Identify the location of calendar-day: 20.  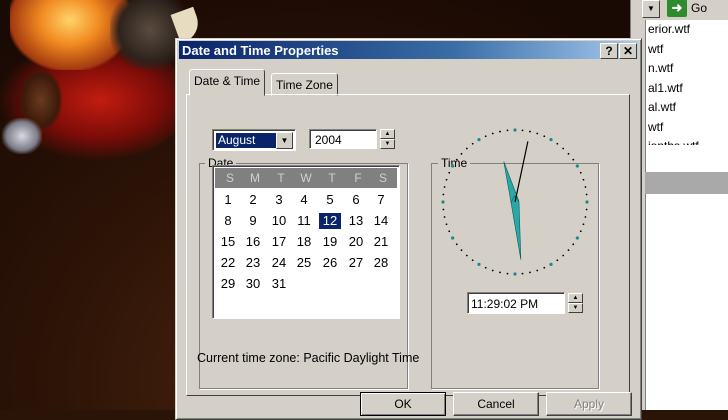
(356, 242).